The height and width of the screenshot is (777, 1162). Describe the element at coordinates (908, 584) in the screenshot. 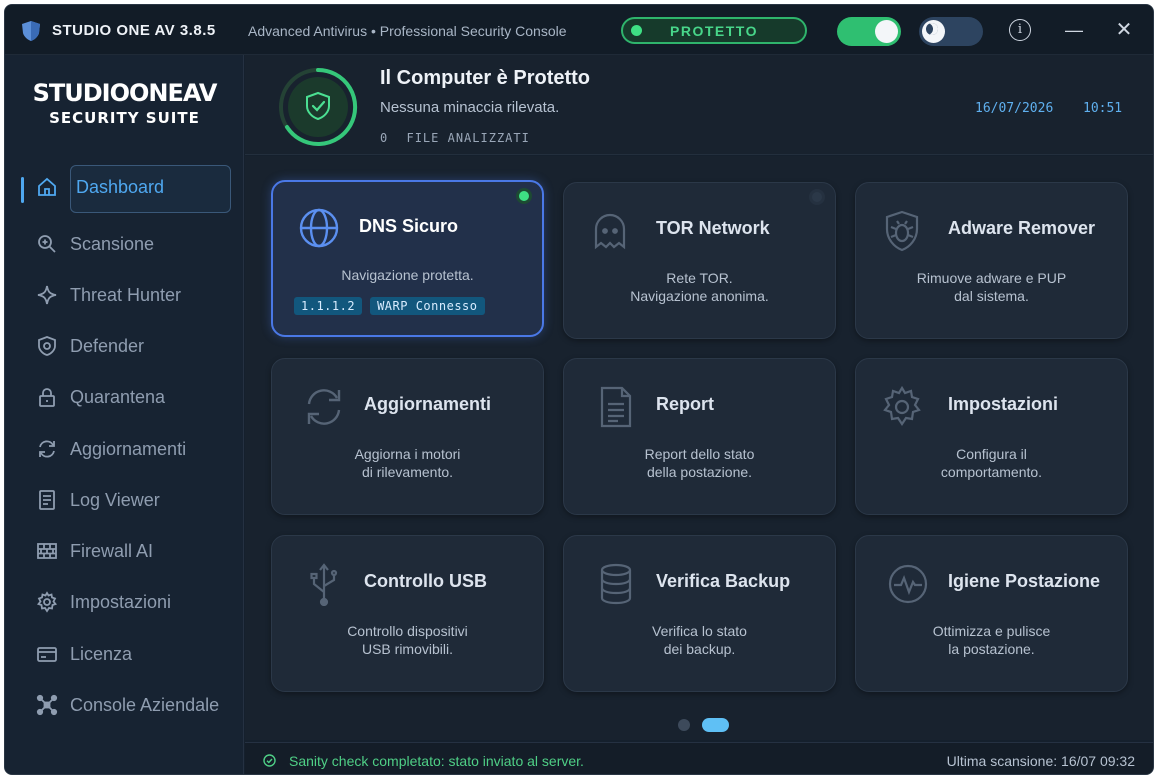

I see `pulse-icon` at that location.